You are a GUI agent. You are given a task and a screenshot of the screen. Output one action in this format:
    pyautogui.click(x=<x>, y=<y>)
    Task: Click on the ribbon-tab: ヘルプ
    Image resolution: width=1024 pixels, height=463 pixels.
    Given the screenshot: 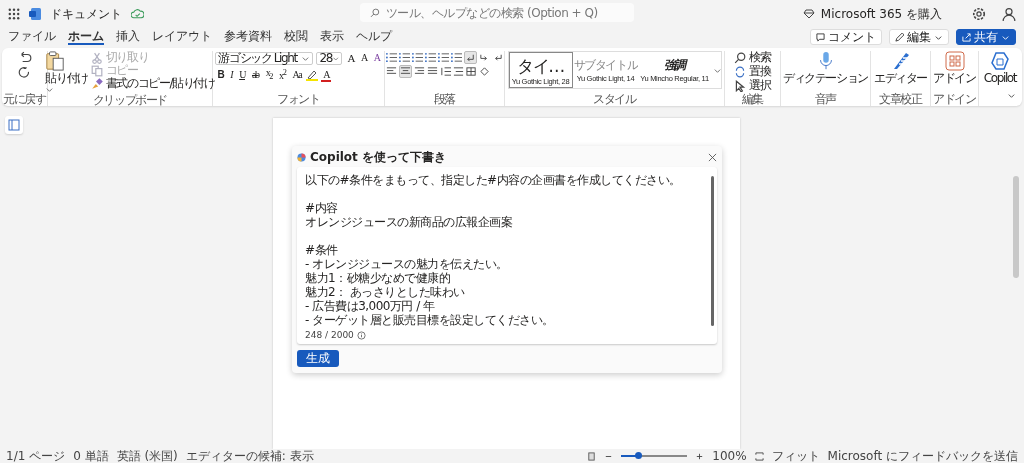 What is the action you would take?
    pyautogui.click(x=374, y=37)
    